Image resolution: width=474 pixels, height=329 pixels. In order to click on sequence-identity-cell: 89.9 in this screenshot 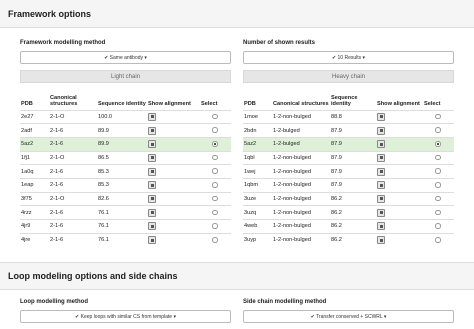, I will do `click(122, 144)`.